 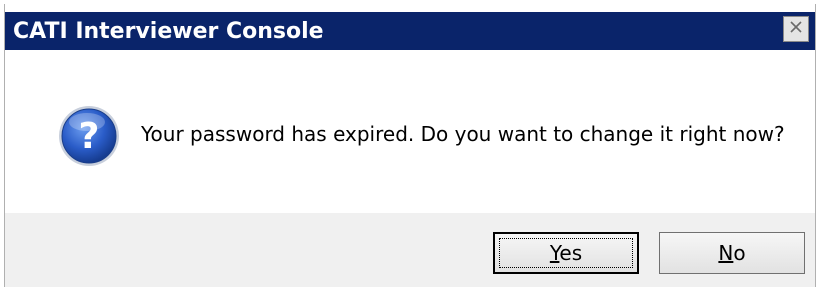 I want to click on yes-button: Yes, so click(x=566, y=253).